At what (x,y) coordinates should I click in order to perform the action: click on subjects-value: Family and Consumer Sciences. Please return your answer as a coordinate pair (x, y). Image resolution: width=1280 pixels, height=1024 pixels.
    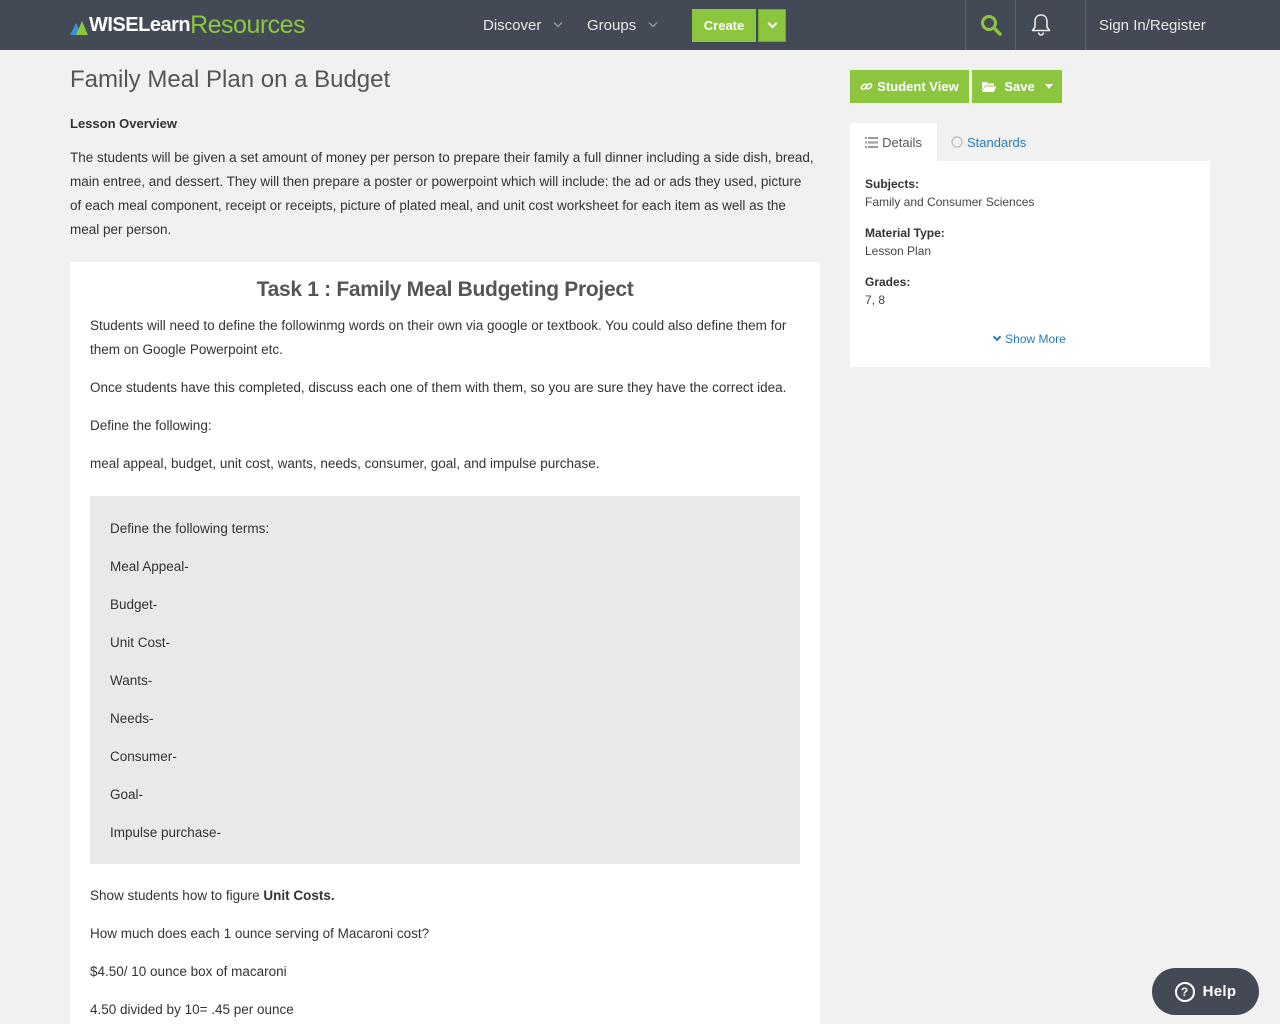
    Looking at the image, I should click on (950, 202).